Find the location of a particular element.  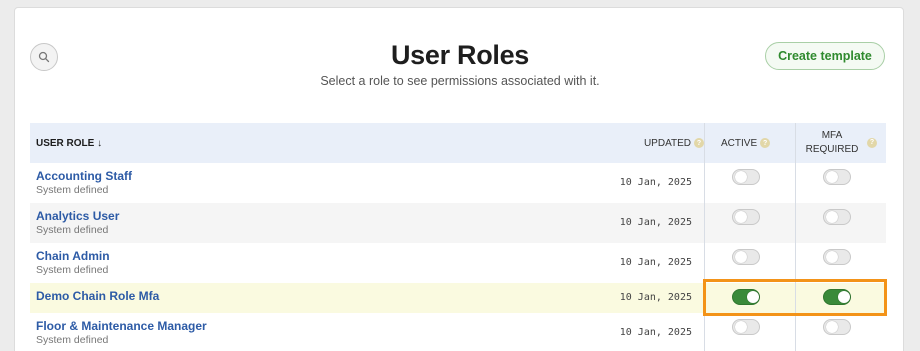

column-header-mfa-label: MFA REQUIRED is located at coordinates (832, 142).